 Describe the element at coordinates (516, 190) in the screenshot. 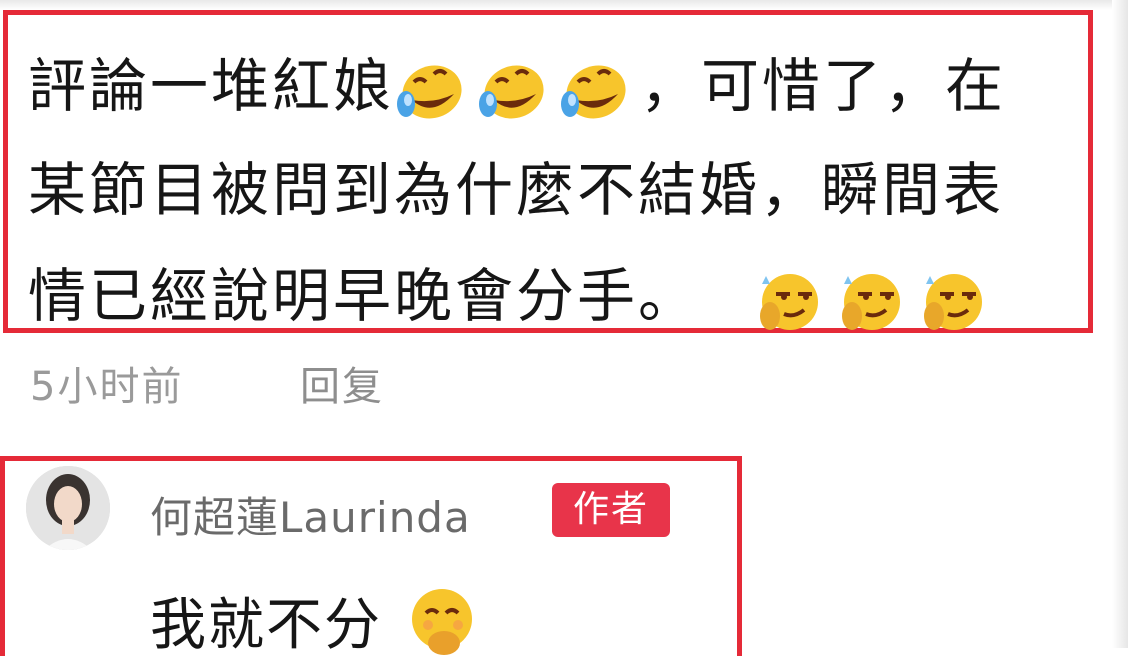

I see `comment-line-2: 某節目被問到為什麼不結婚，瞬間表` at that location.